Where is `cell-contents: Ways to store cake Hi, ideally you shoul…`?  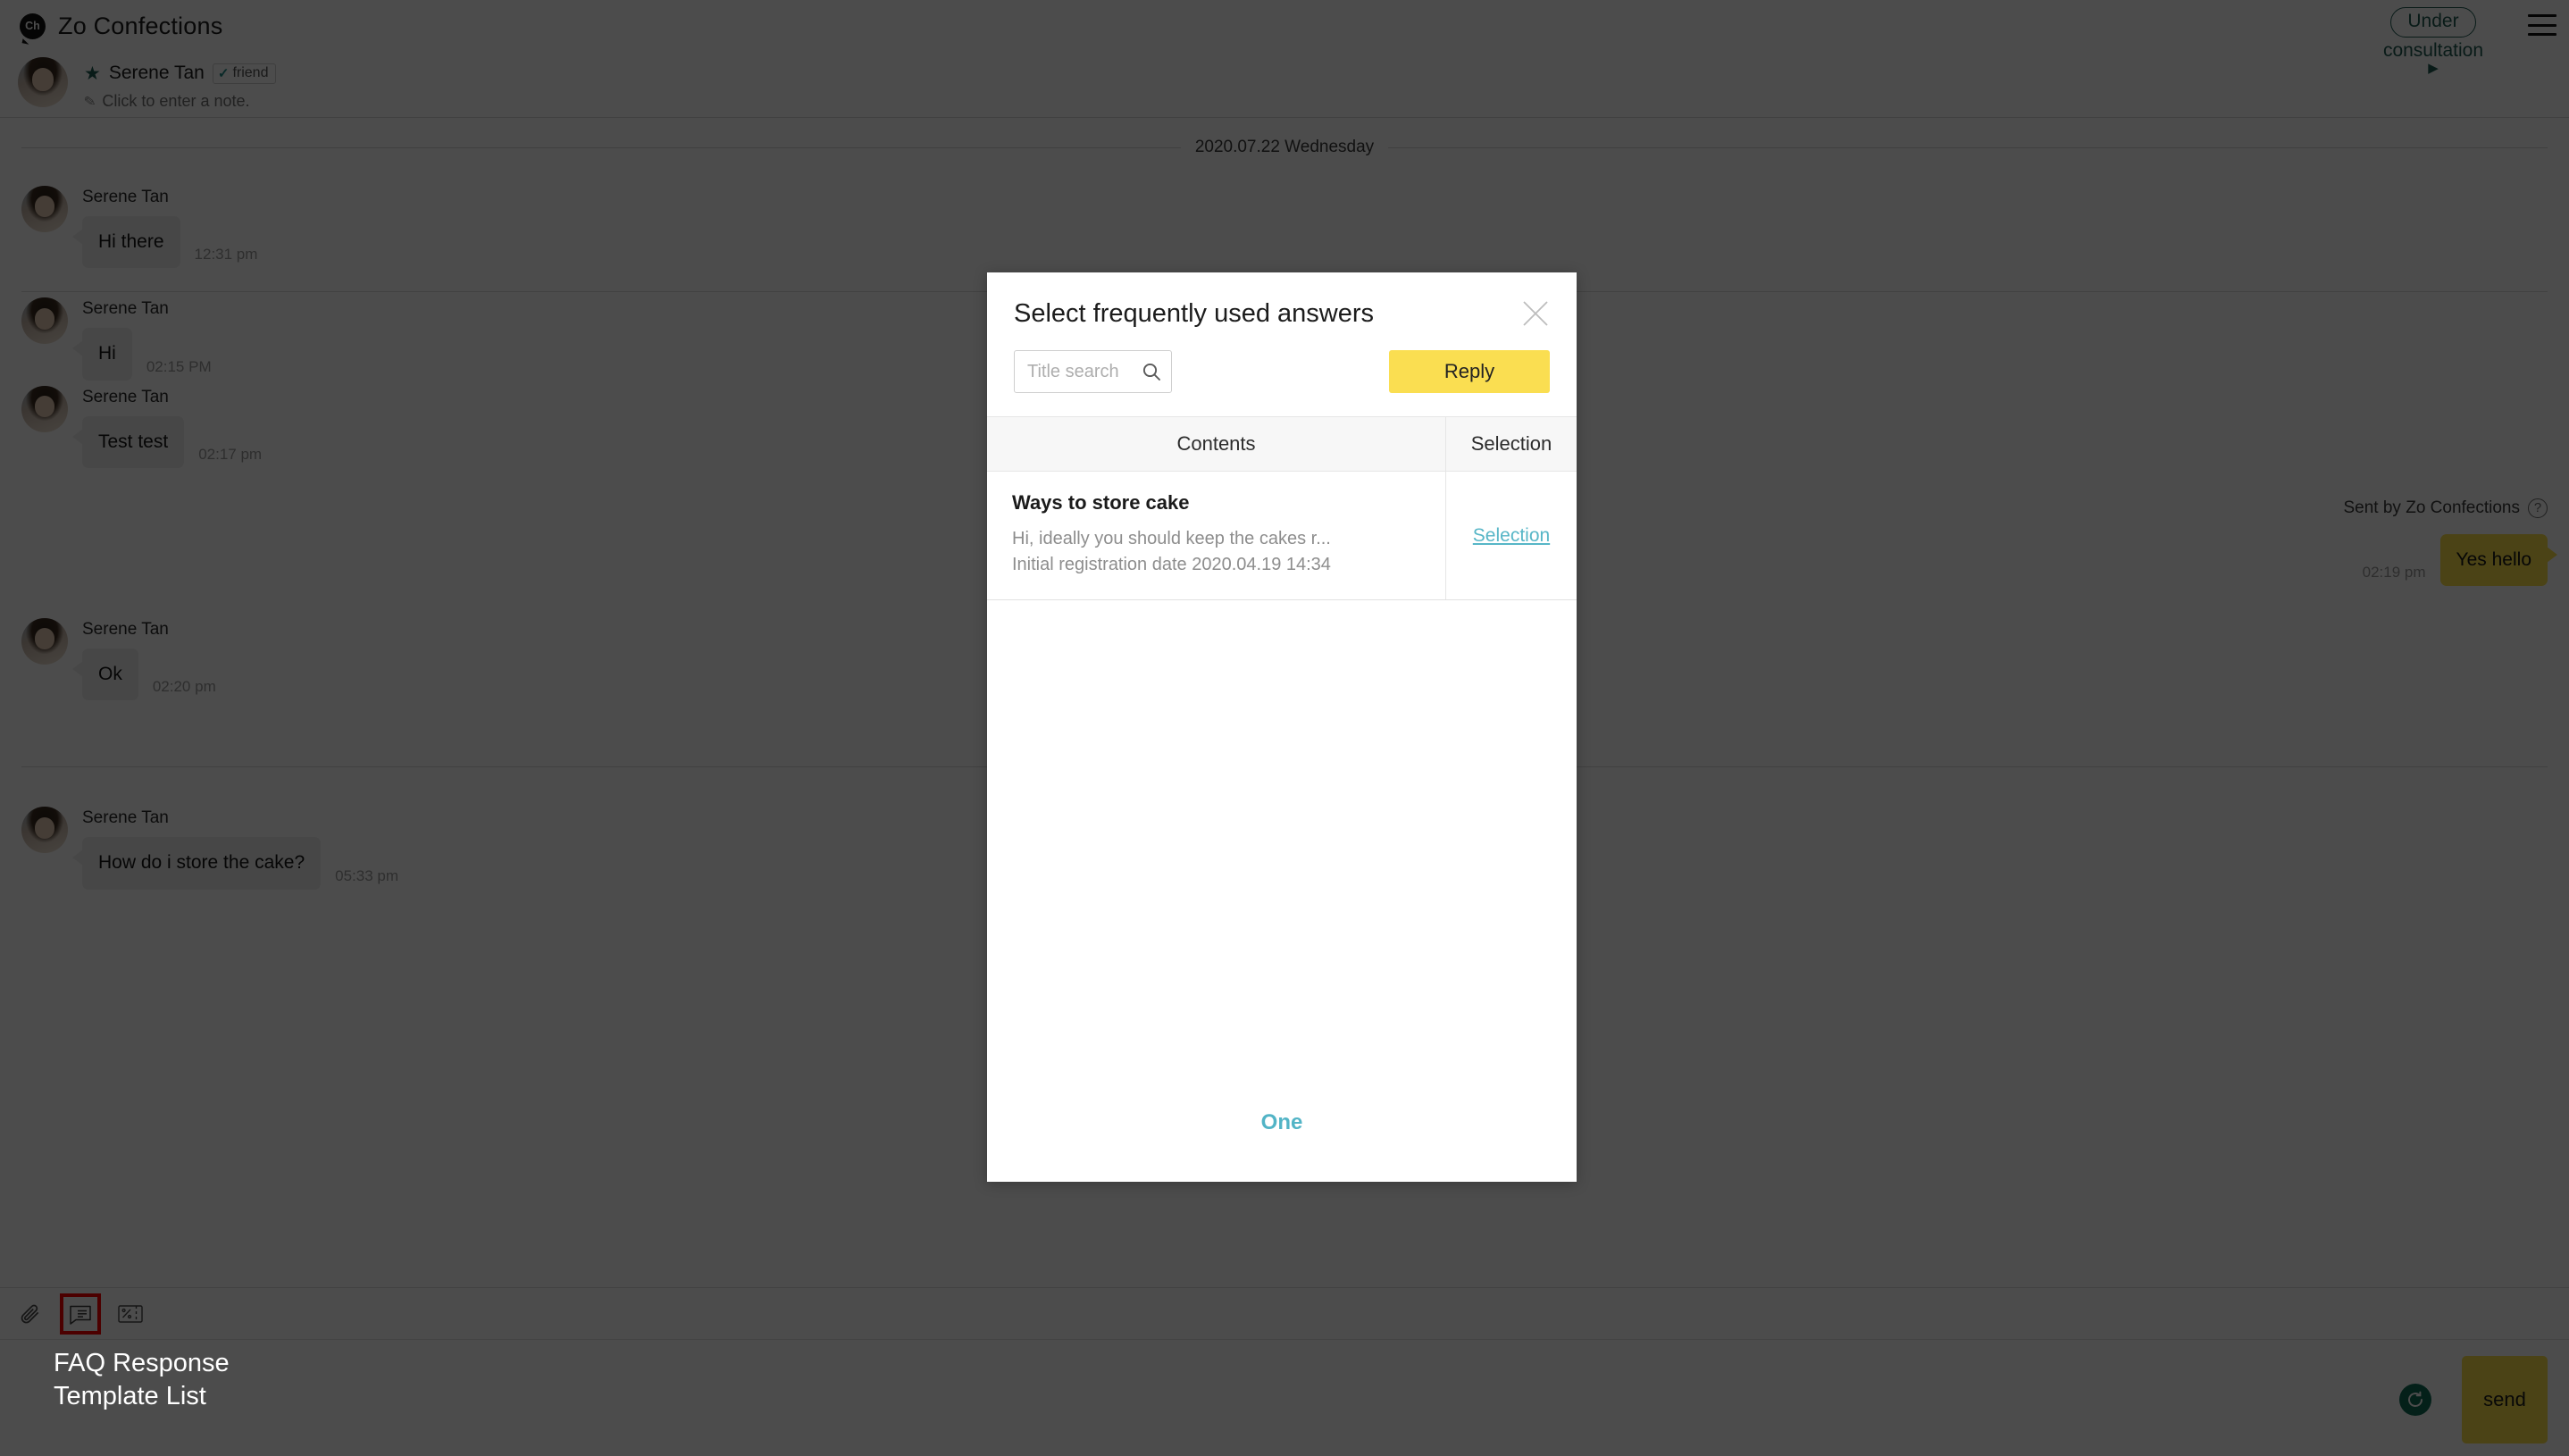
cell-contents: Ways to store cake Hi, ideally you shoul… is located at coordinates (1216, 535).